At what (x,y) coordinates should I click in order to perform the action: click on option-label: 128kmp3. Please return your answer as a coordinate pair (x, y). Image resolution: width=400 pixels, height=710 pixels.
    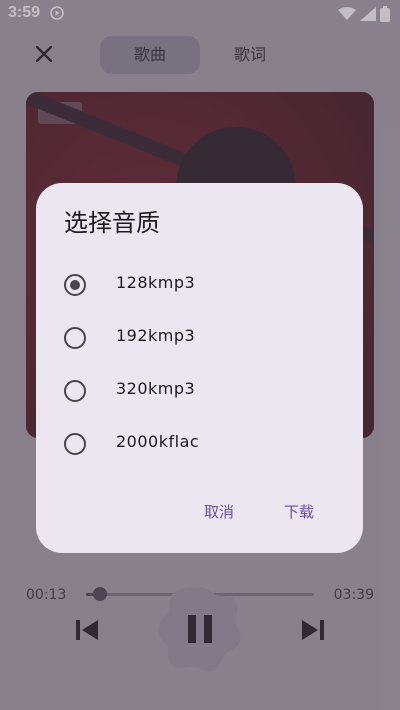
    Looking at the image, I should click on (156, 282).